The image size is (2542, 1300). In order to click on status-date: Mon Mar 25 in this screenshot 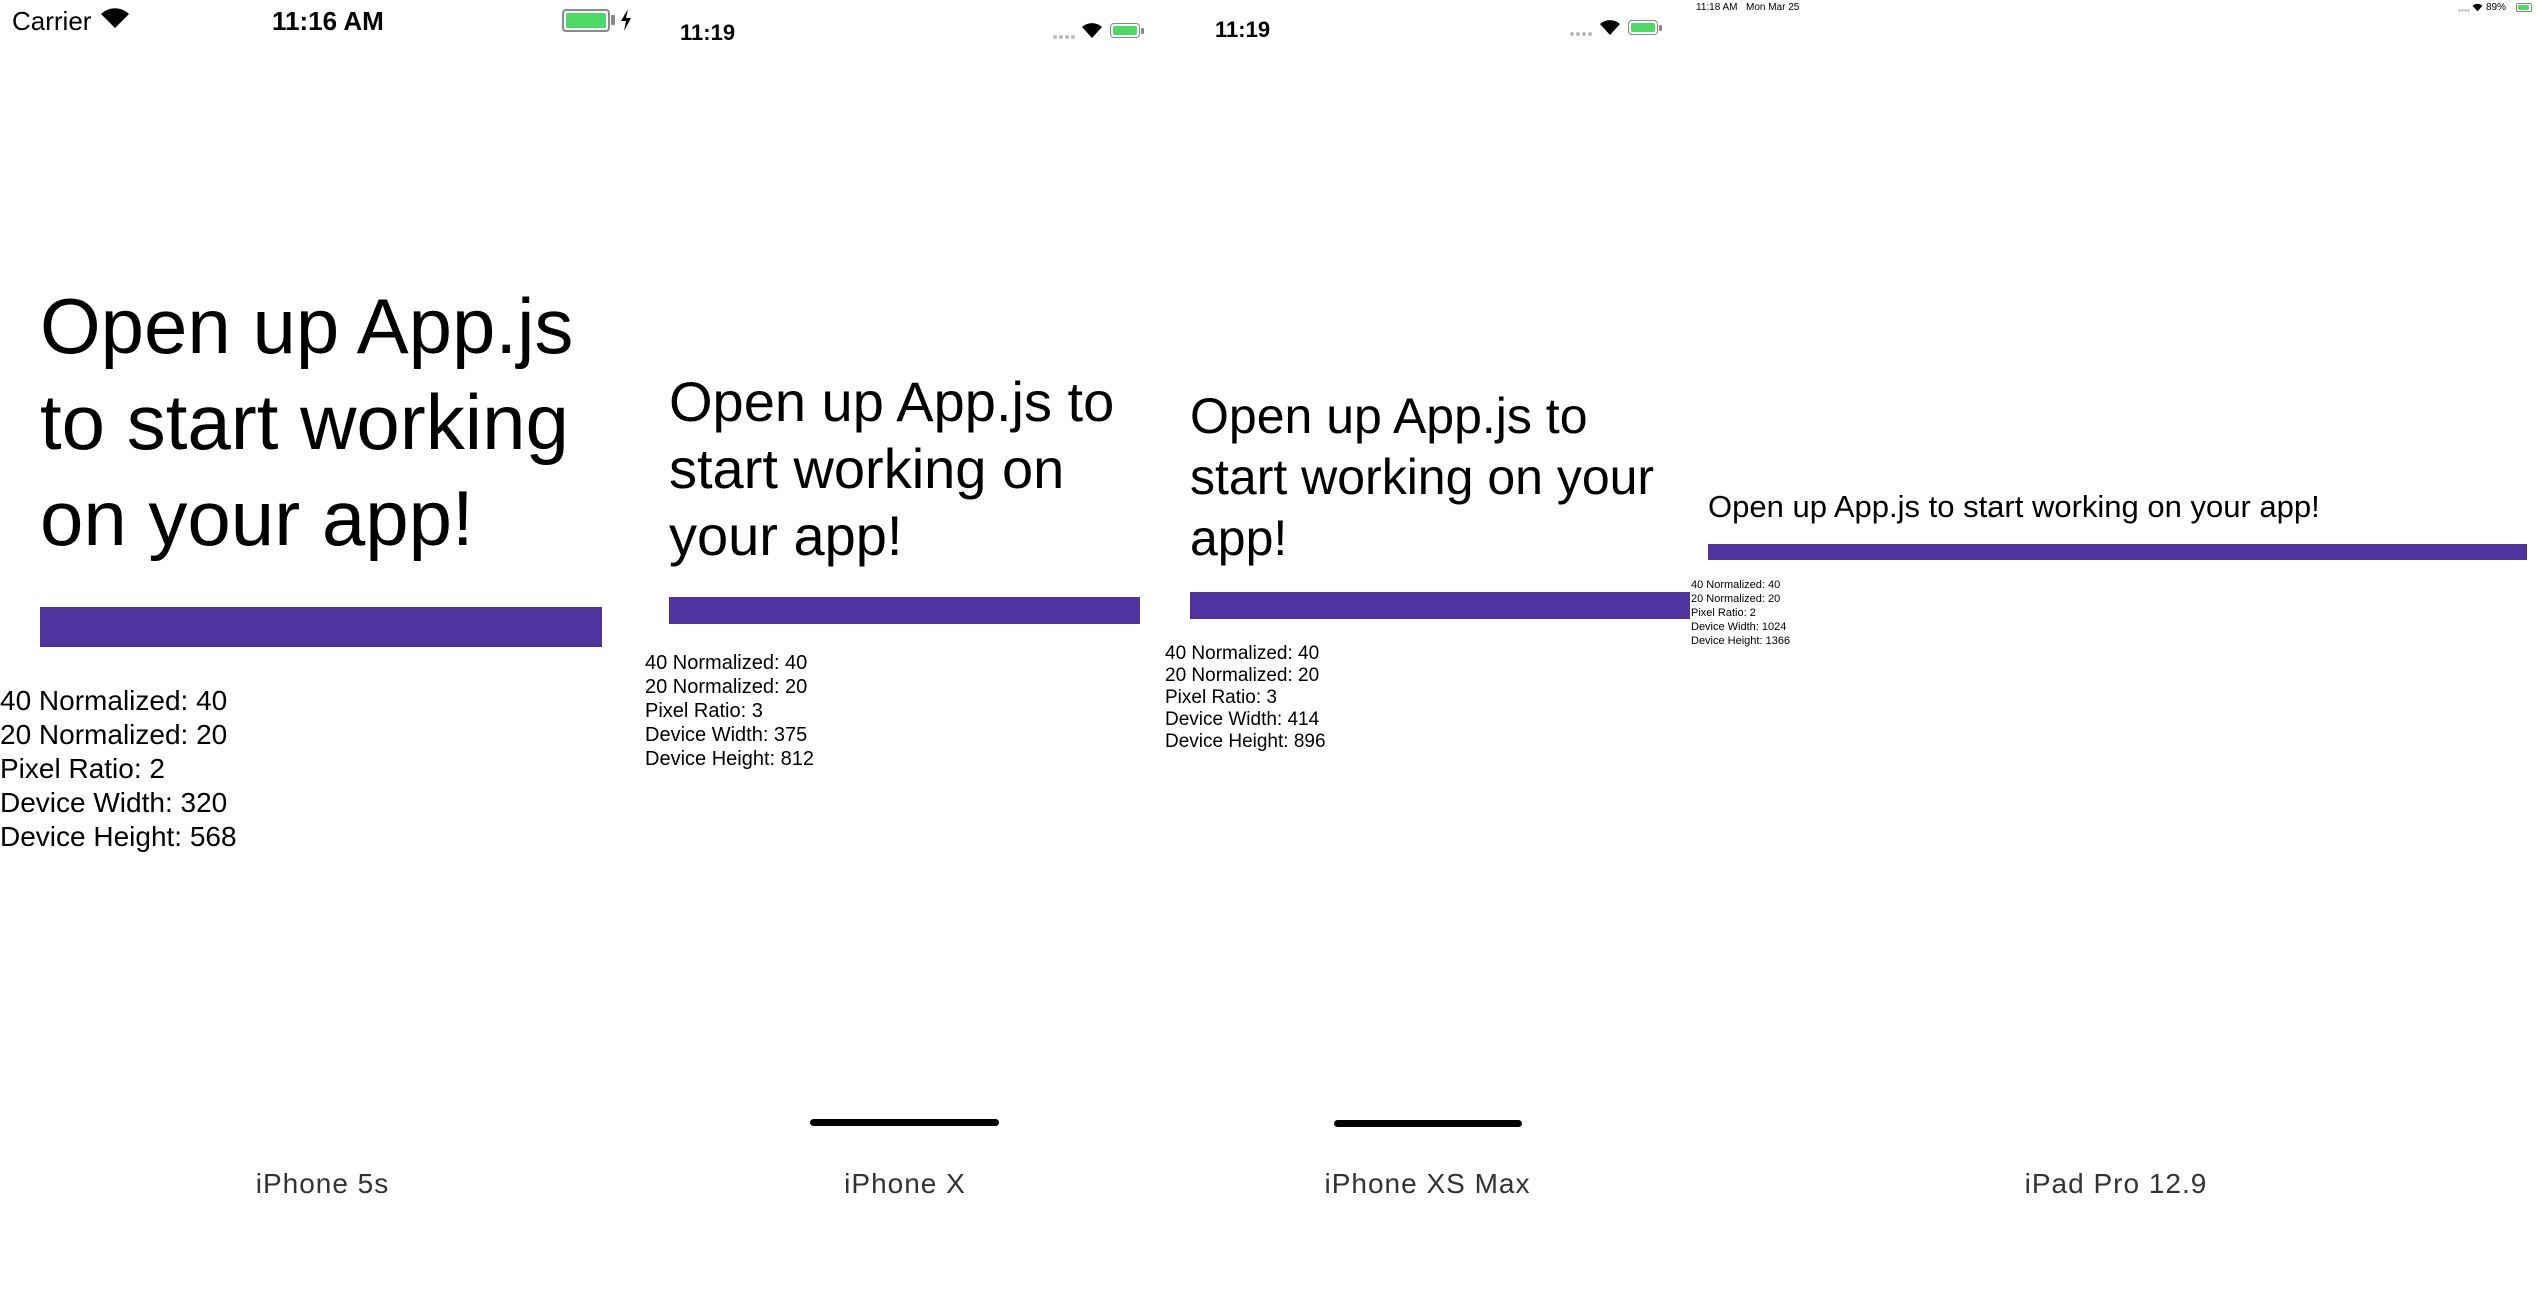, I will do `click(1773, 7)`.